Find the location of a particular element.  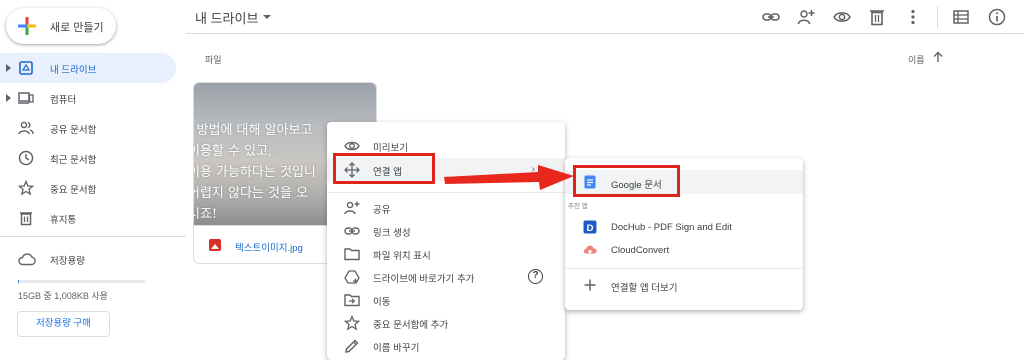

image-file-icon is located at coordinates (215, 245).